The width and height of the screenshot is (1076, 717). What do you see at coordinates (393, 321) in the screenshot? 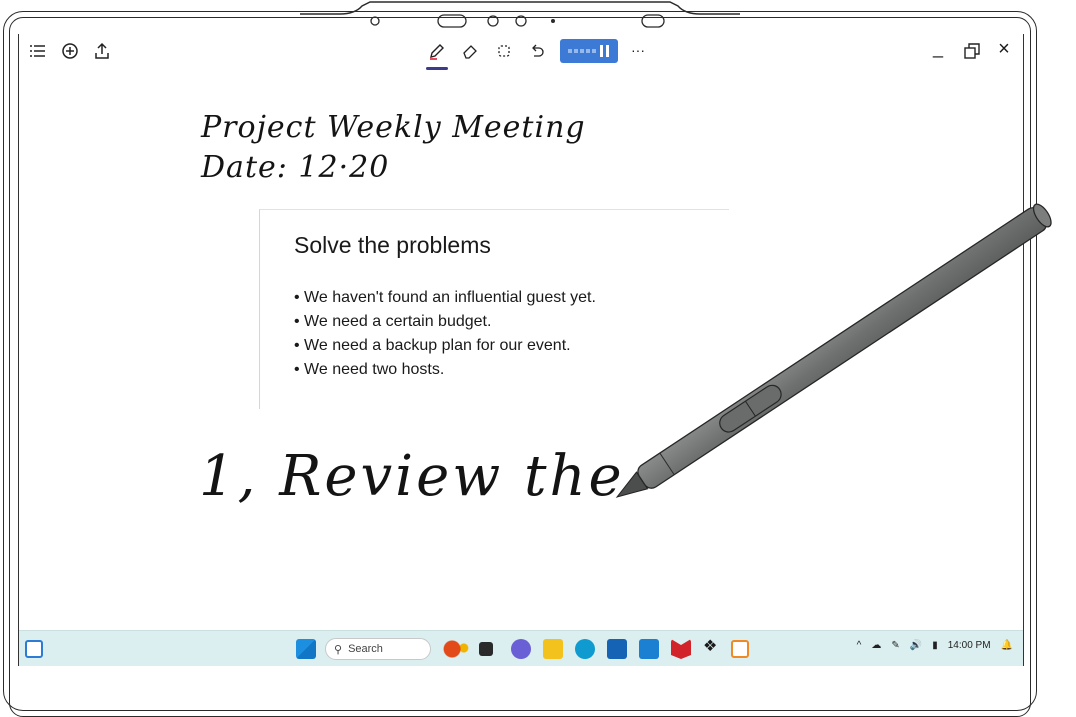
I see `list-item: • We need a certain budget.` at bounding box center [393, 321].